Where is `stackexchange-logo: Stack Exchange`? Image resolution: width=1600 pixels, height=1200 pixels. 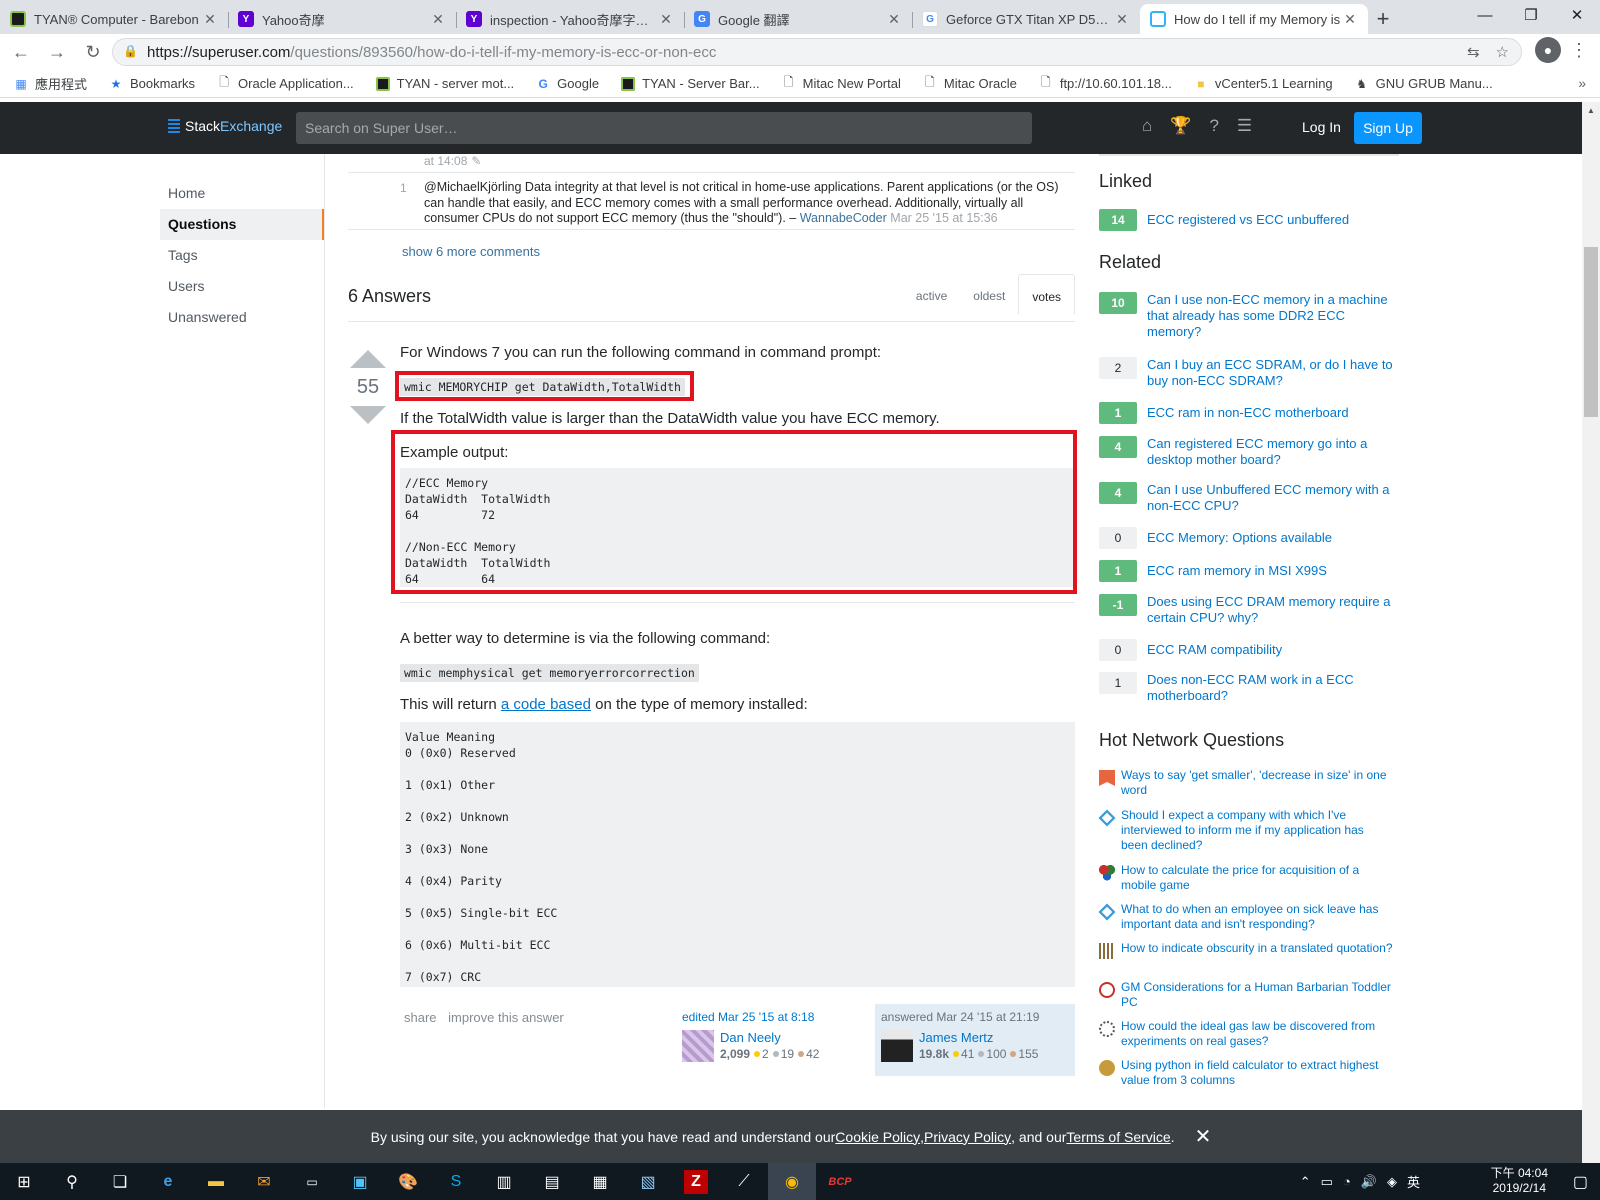
stackexchange-logo: Stack Exchange is located at coordinates (225, 126).